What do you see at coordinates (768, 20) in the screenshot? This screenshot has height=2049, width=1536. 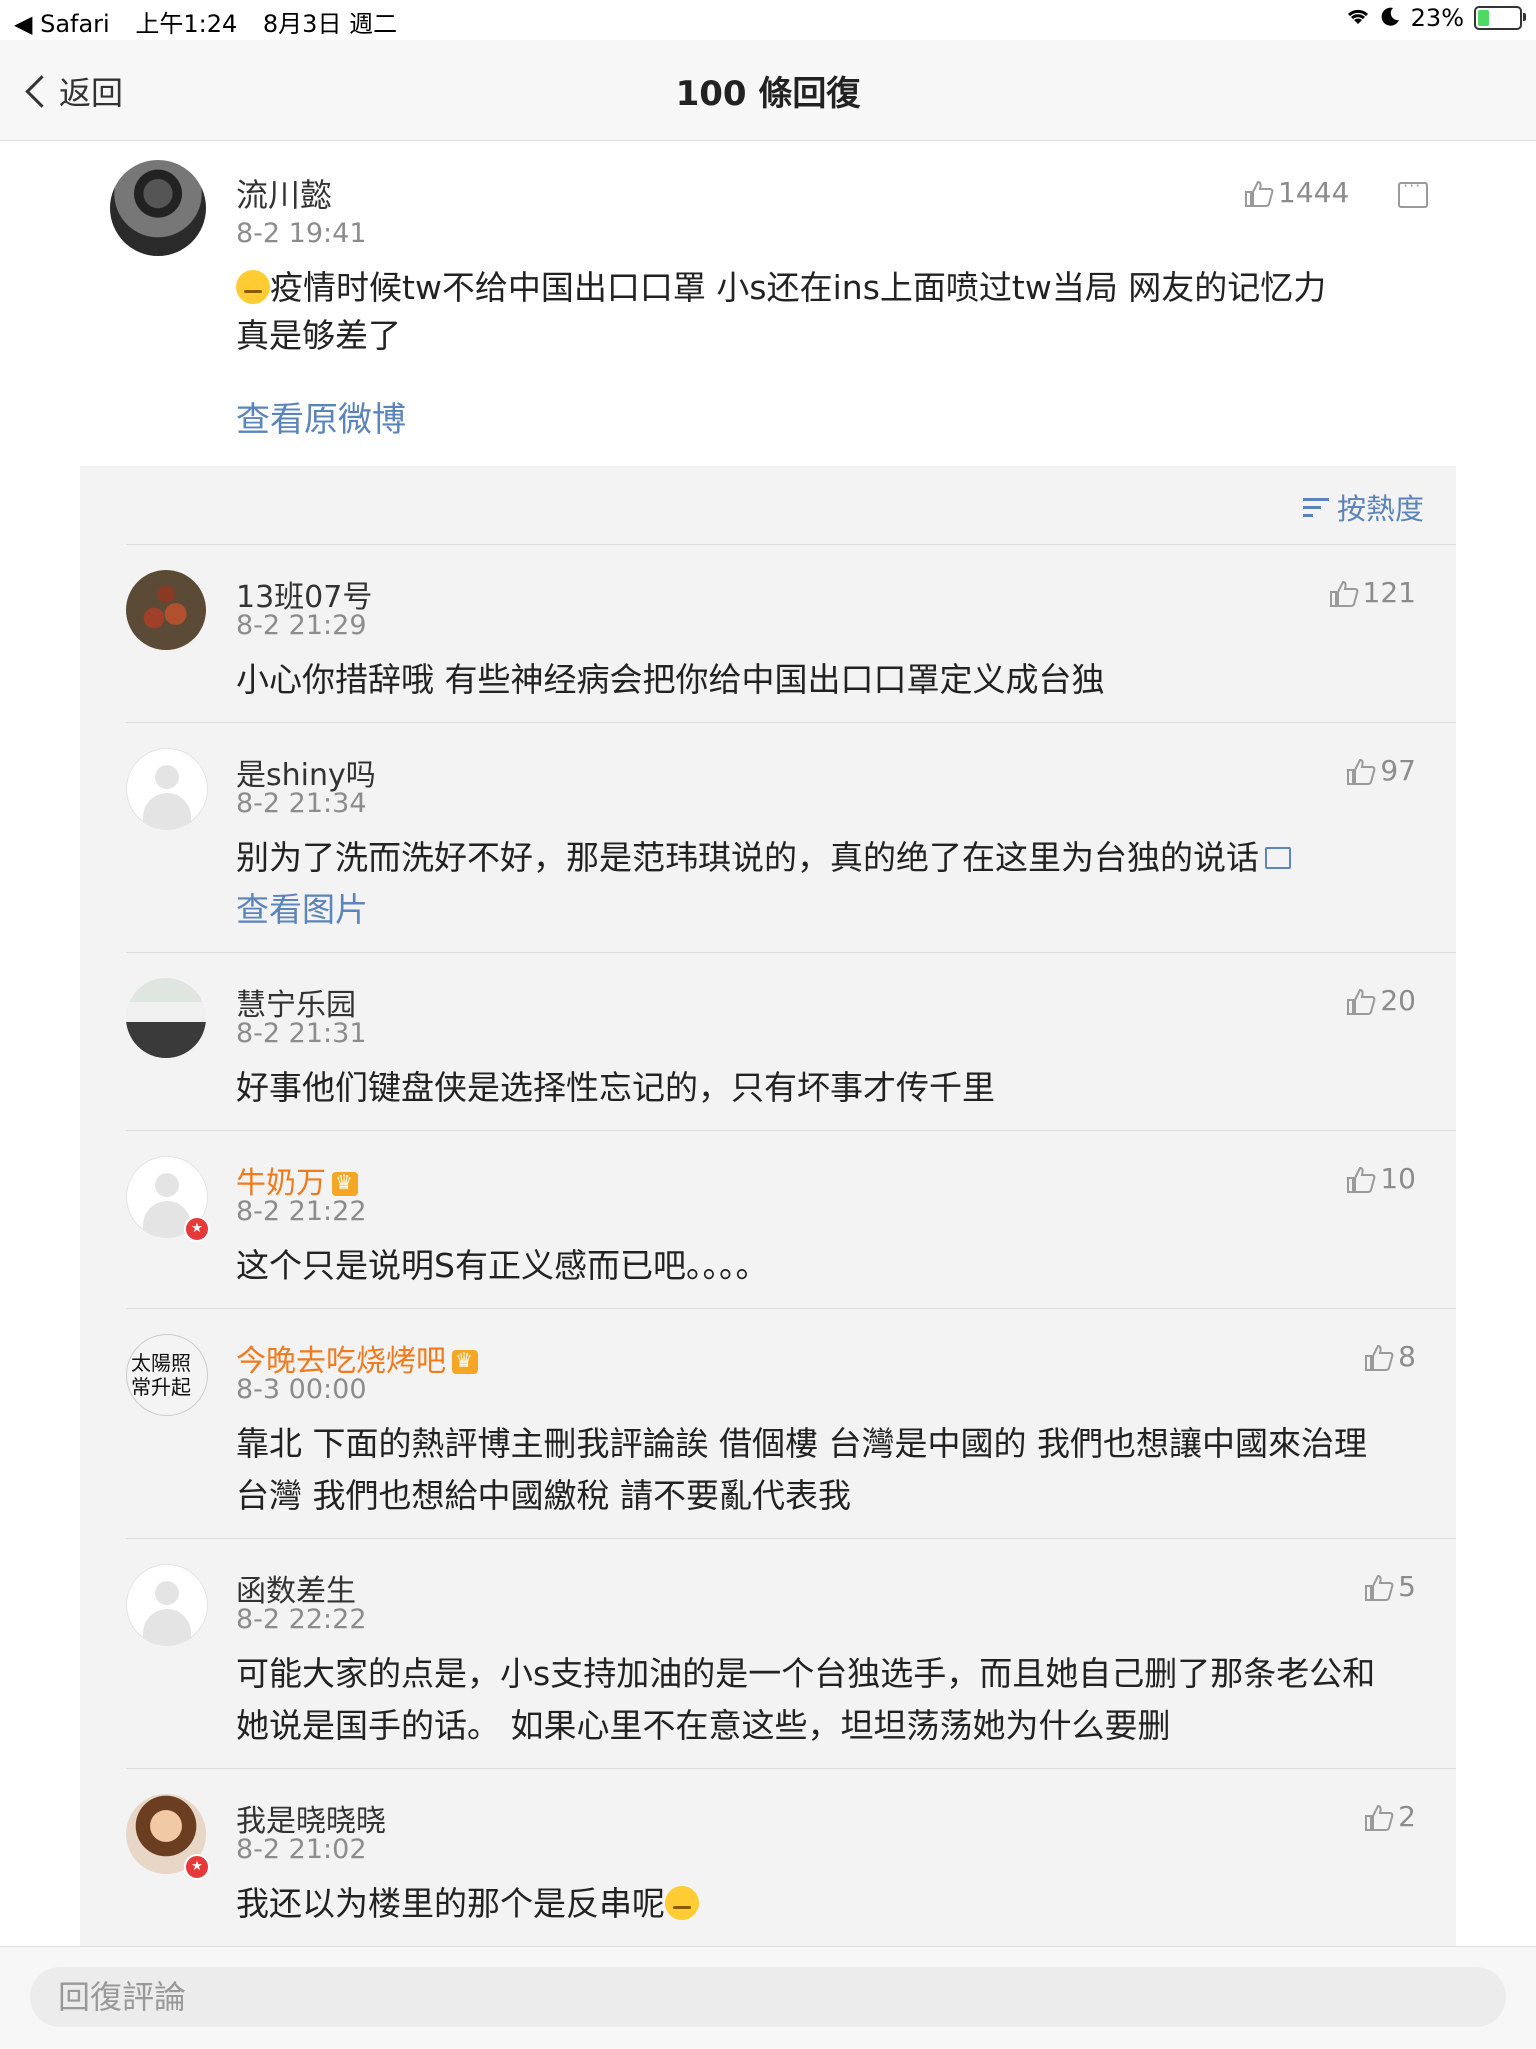 I see `status-bar: ◀ Safari 上午1:24 8月3日 週二 23%` at bounding box center [768, 20].